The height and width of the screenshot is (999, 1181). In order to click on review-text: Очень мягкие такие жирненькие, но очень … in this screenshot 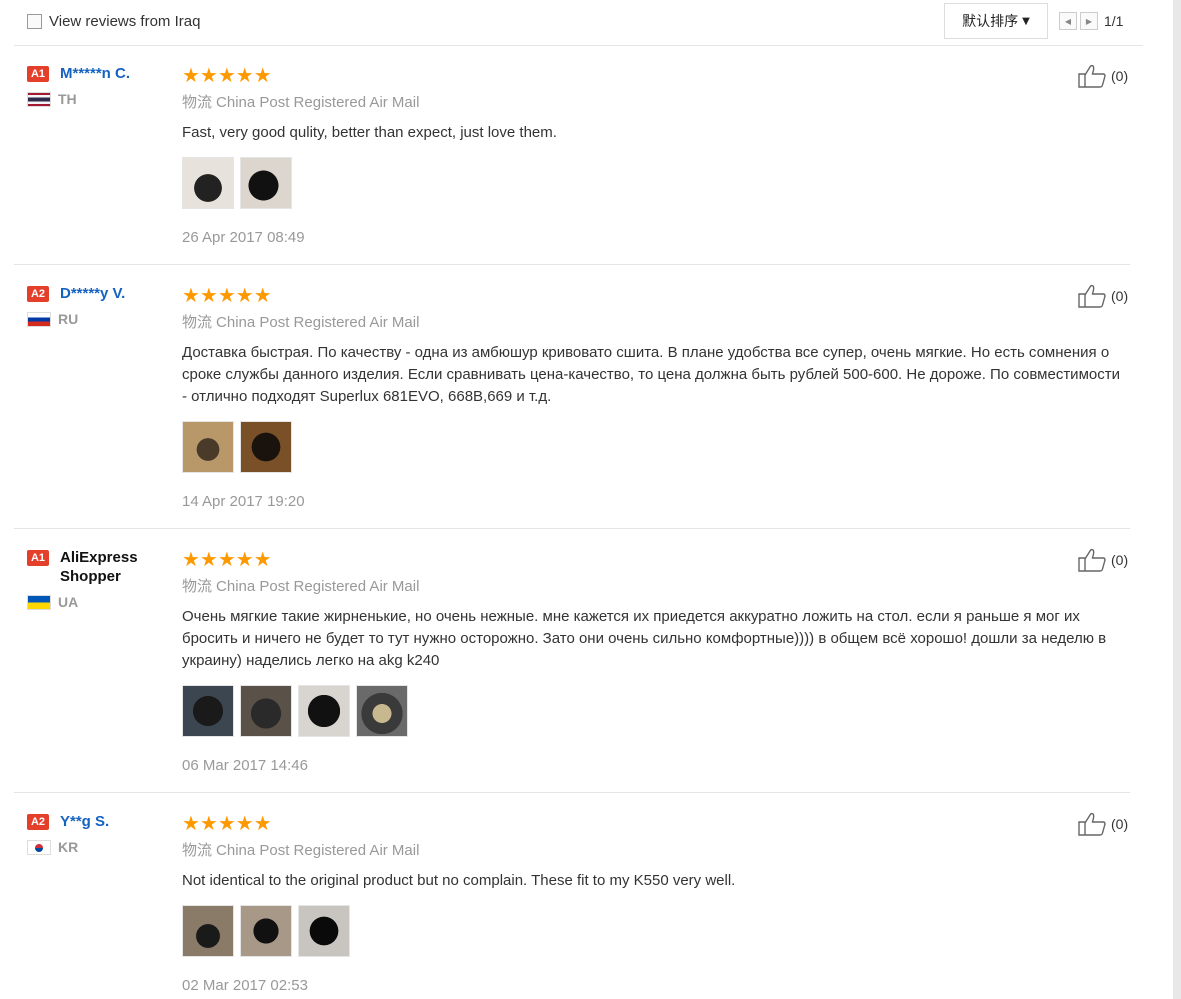, I will do `click(644, 638)`.